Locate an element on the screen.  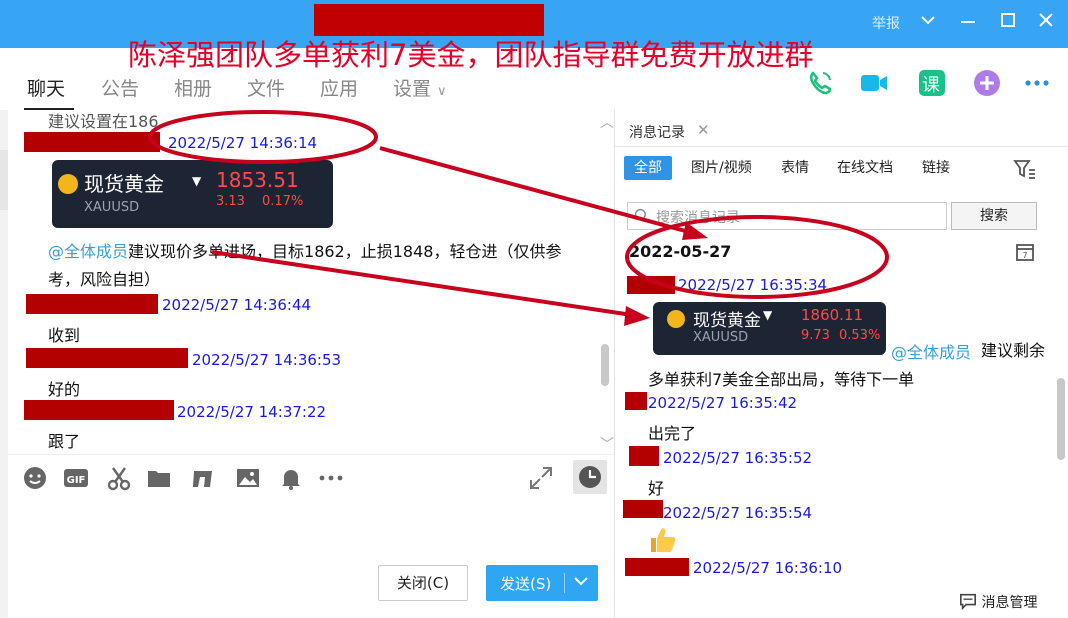
history-message-text: 出完了 is located at coordinates (672, 433).